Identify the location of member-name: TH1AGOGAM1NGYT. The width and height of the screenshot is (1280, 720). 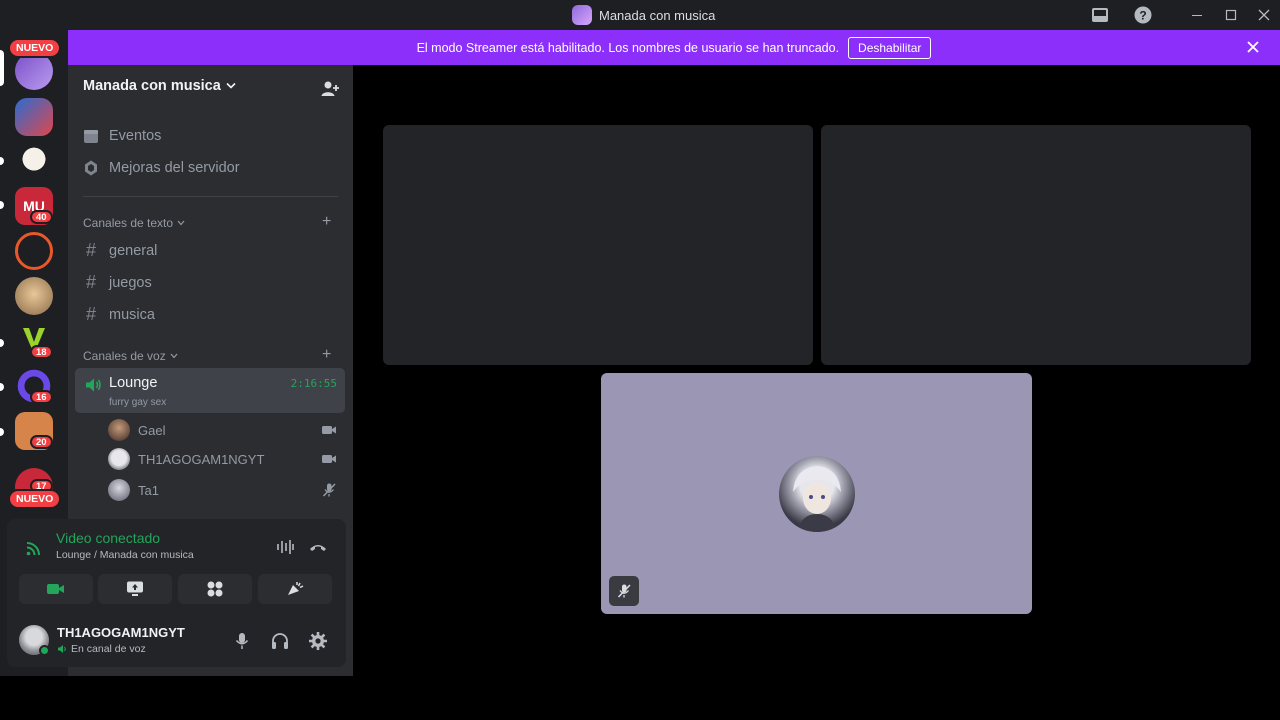
(201, 459).